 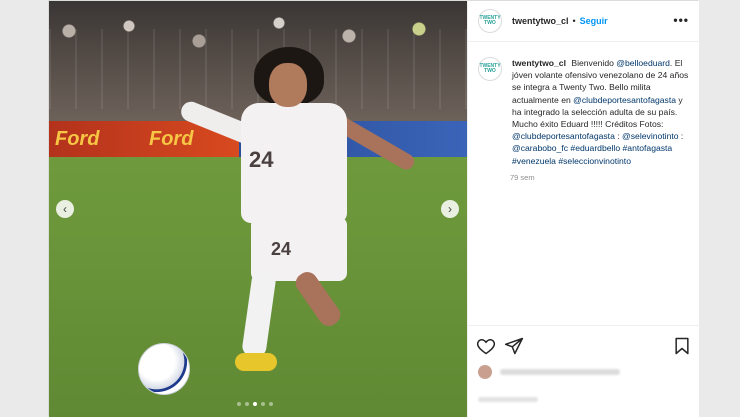 I want to click on football, so click(x=164, y=369).